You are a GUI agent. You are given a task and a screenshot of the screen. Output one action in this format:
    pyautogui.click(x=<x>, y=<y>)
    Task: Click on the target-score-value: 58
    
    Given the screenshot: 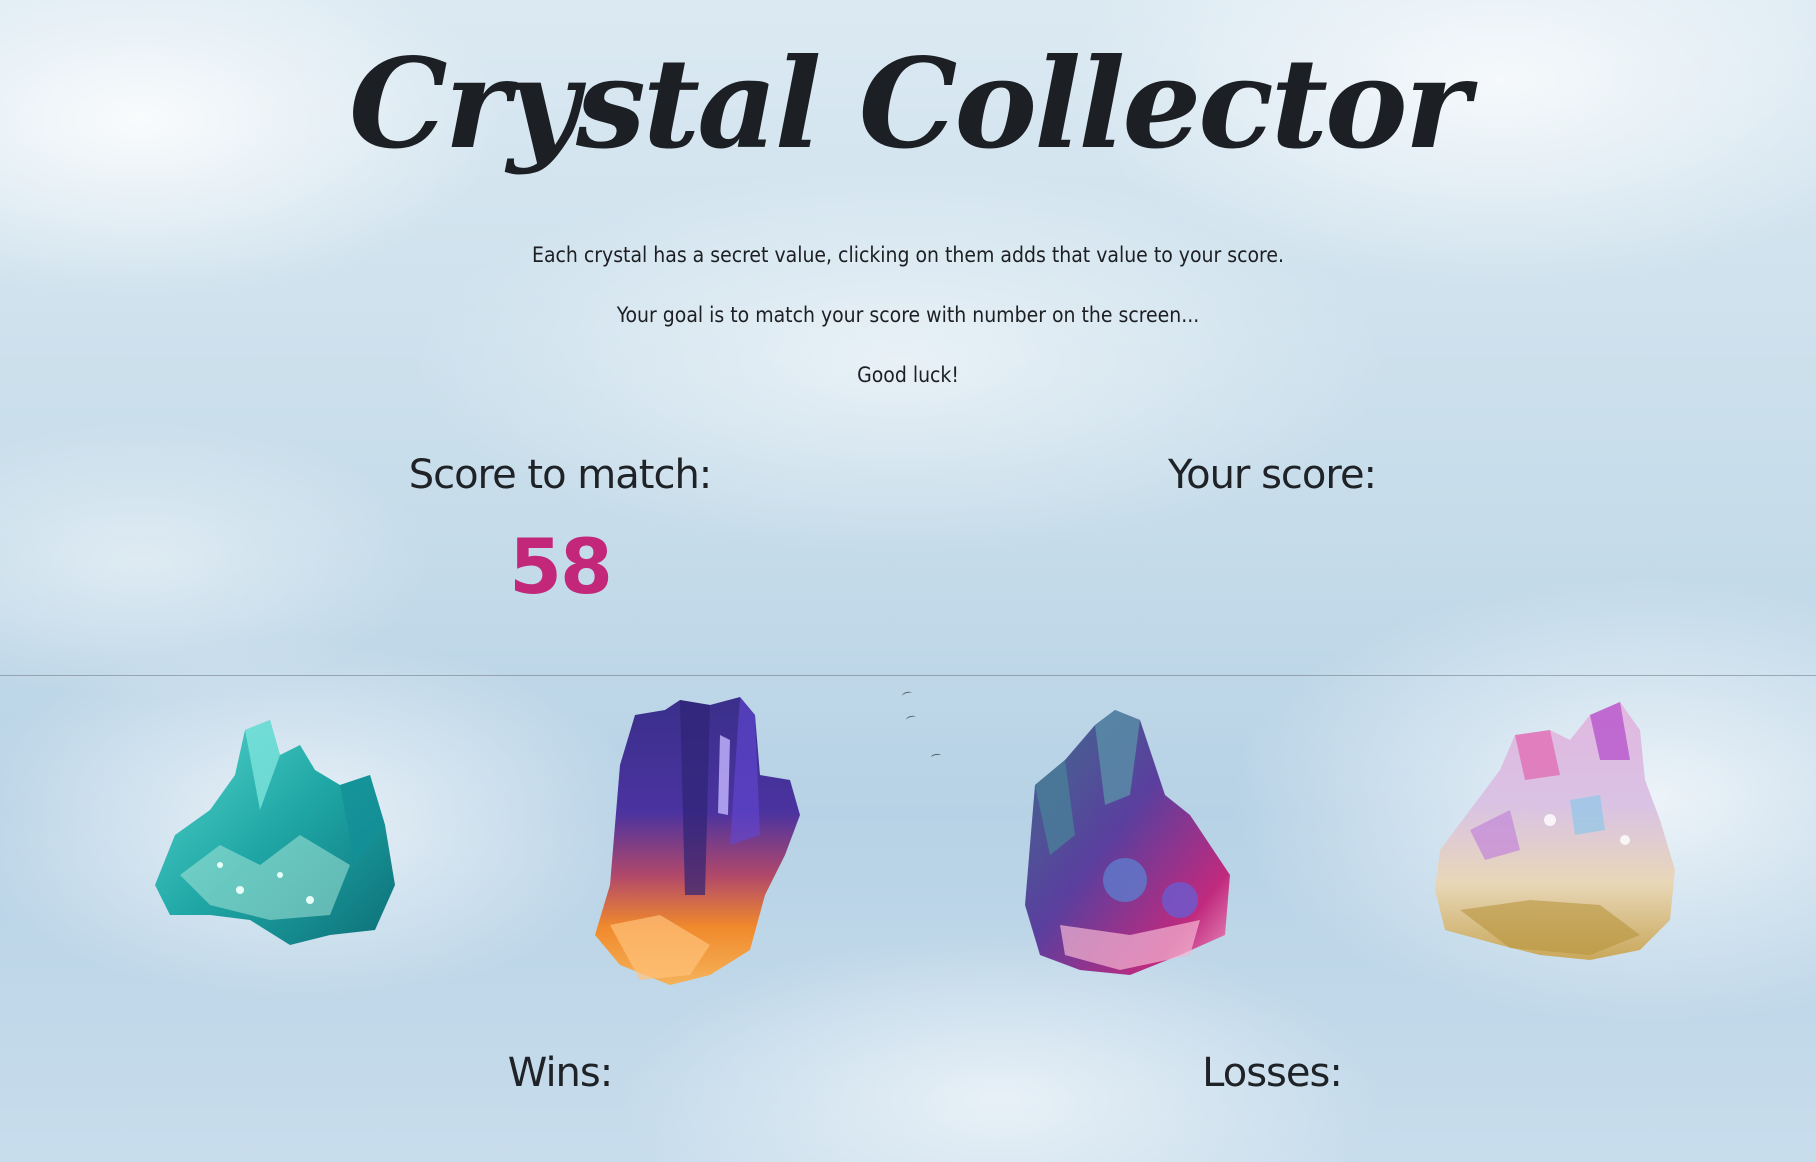 What is the action you would take?
    pyautogui.click(x=561, y=566)
    